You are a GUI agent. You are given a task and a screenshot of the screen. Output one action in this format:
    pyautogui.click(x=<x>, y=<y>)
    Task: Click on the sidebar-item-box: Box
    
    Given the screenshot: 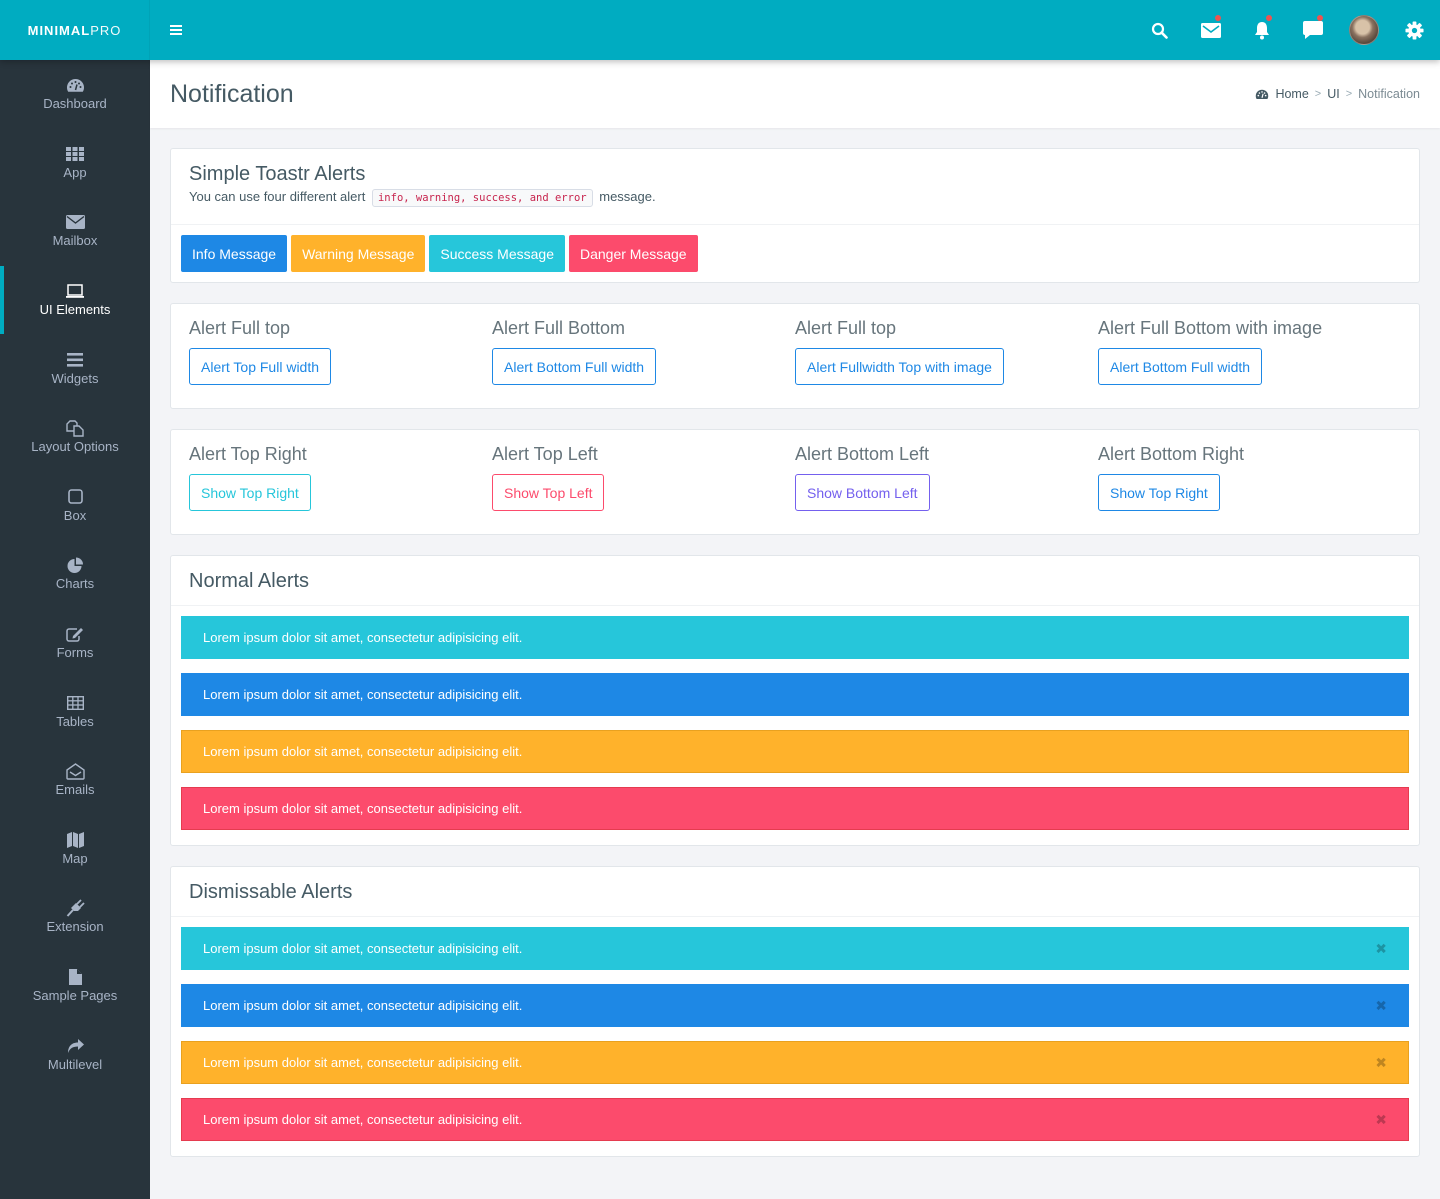 What is the action you would take?
    pyautogui.click(x=75, y=506)
    